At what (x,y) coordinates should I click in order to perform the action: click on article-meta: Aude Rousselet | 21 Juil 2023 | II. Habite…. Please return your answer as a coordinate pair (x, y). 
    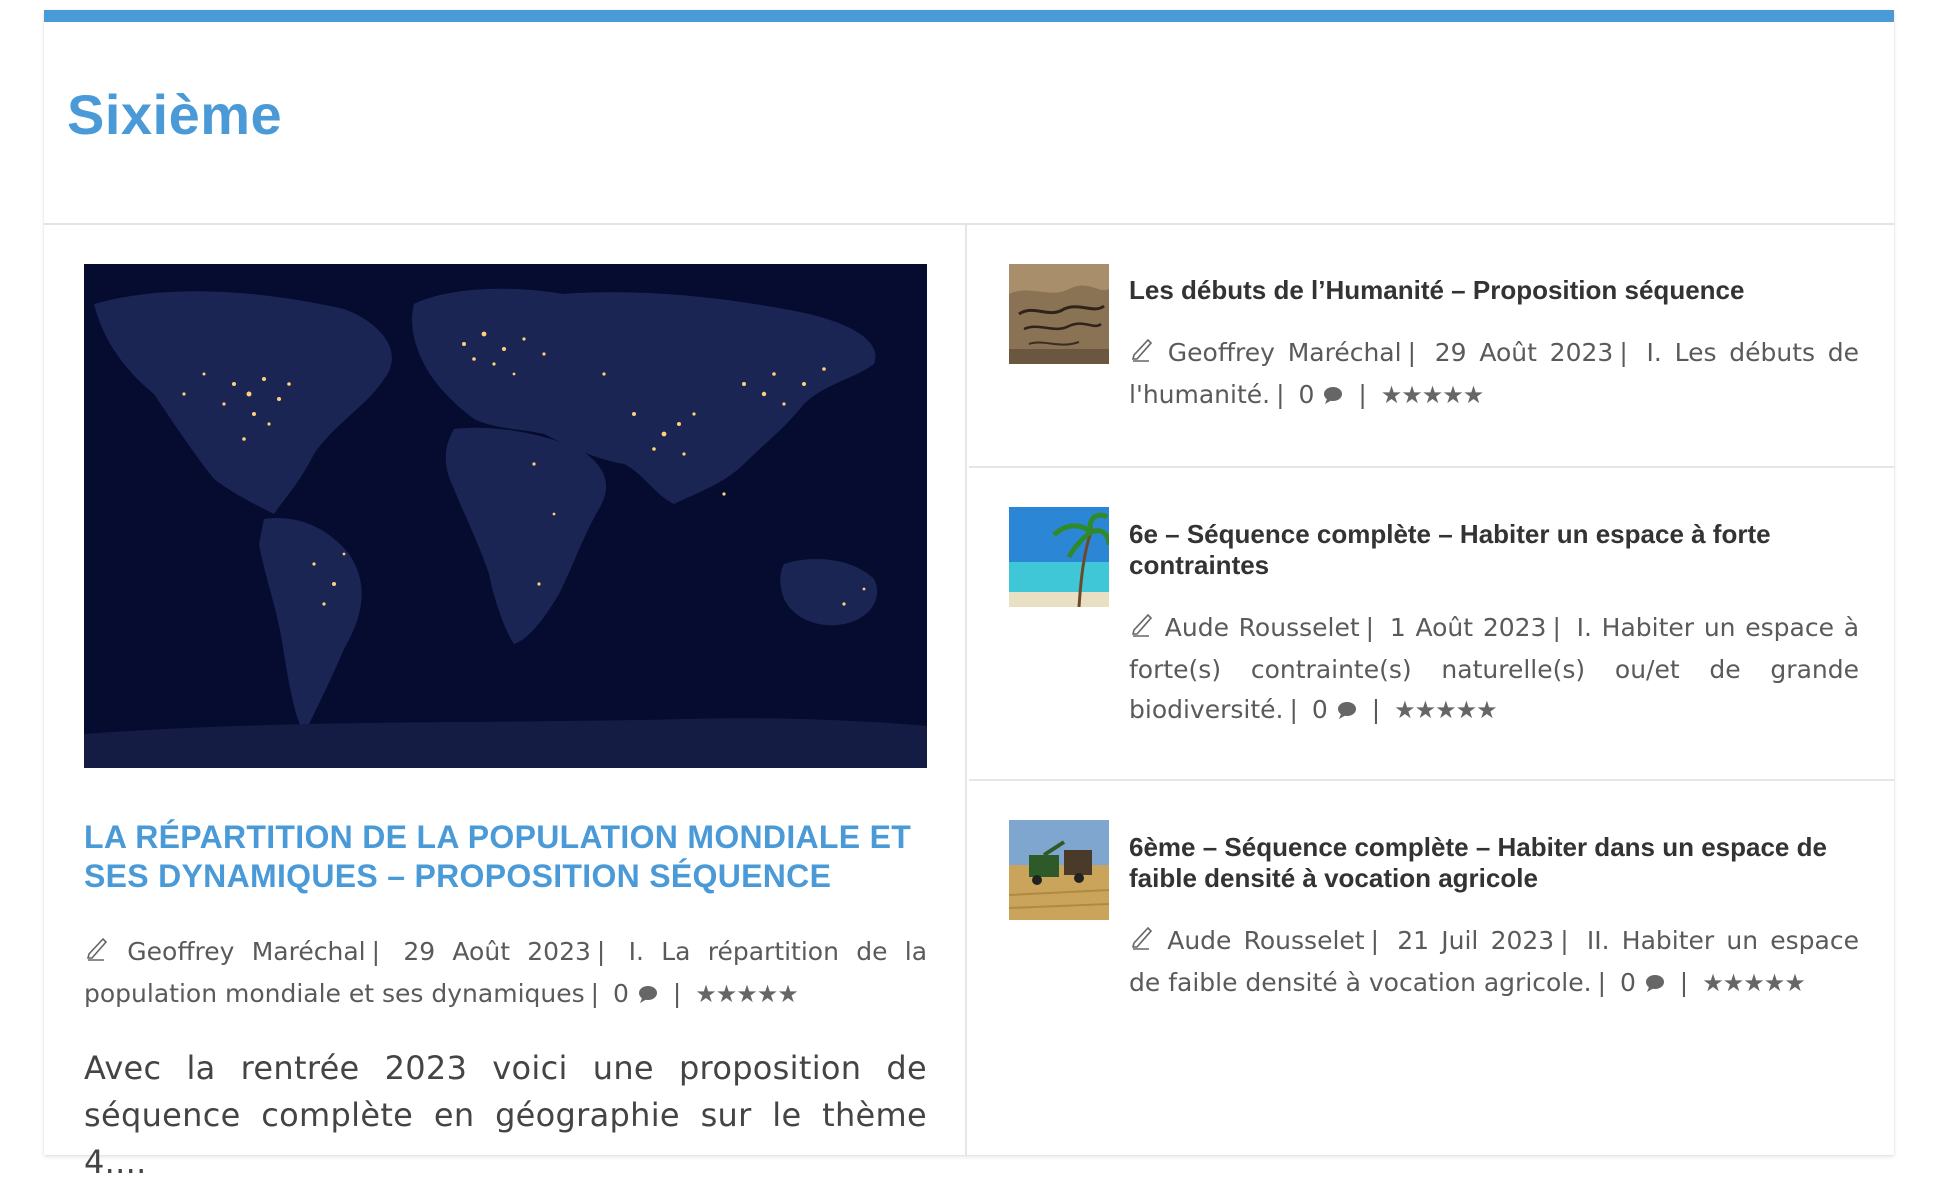
    Looking at the image, I should click on (1494, 963).